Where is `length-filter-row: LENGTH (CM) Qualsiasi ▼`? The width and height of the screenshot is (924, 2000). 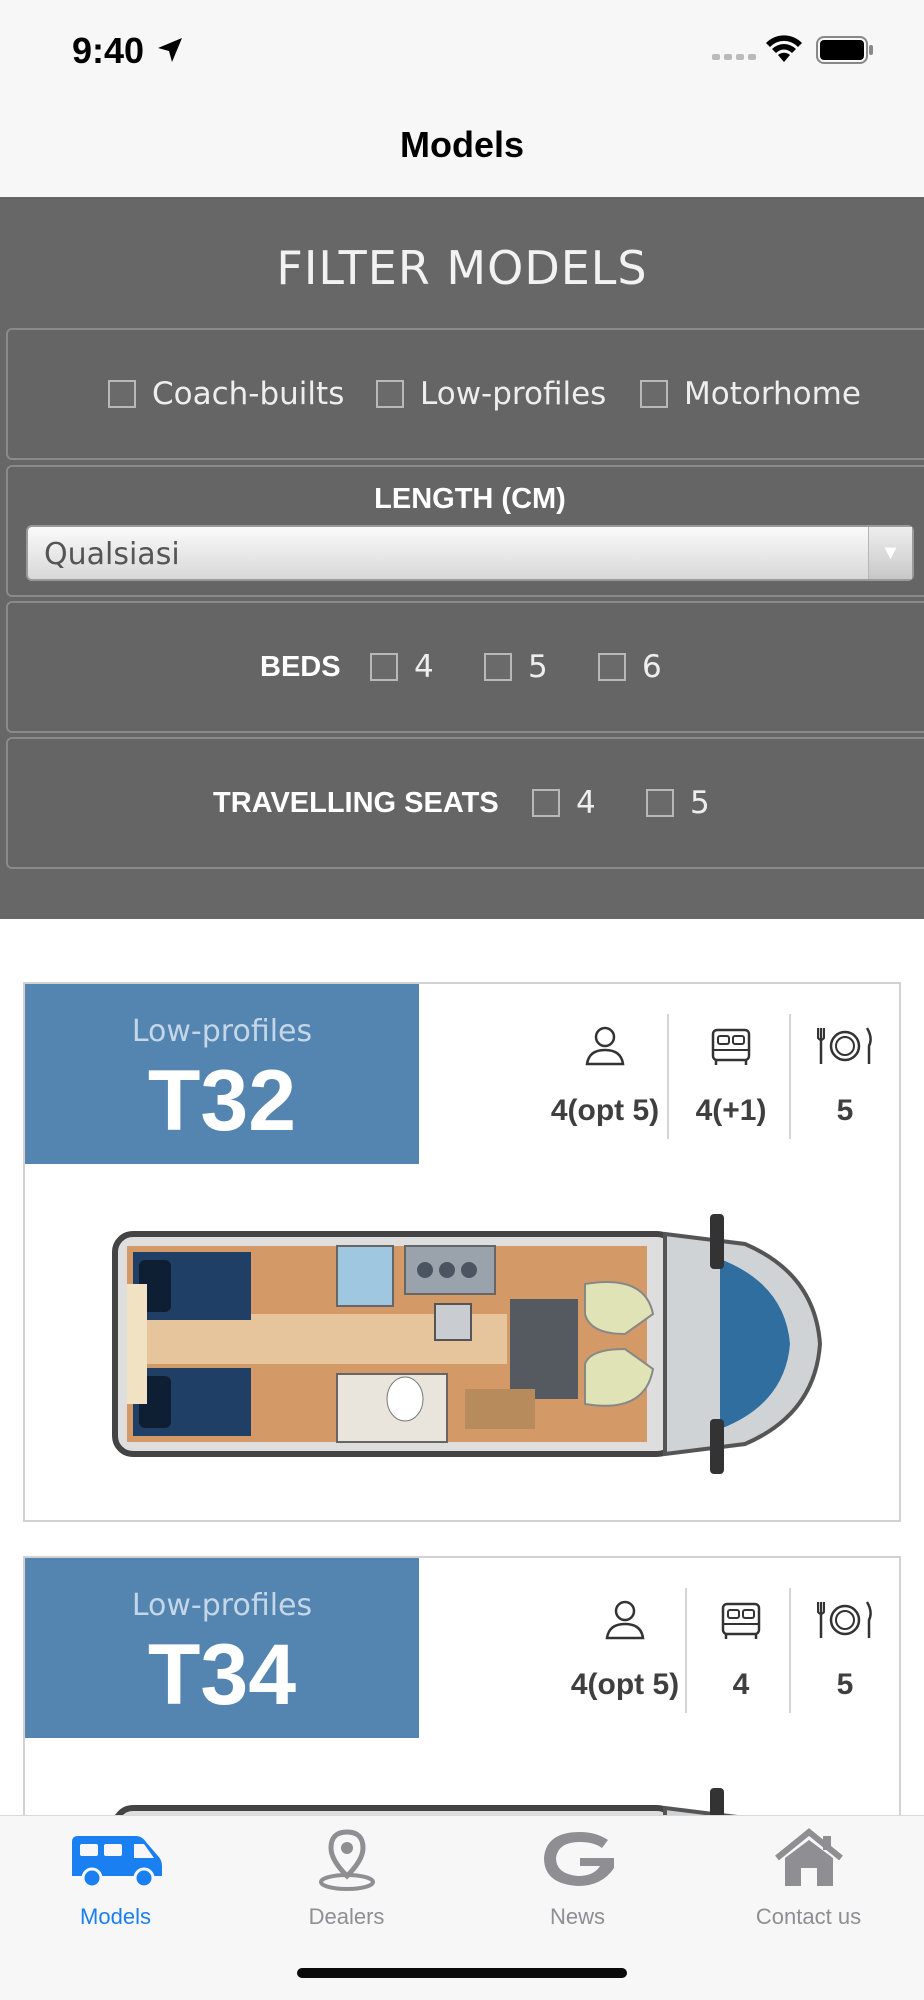 length-filter-row: LENGTH (CM) Qualsiasi ▼ is located at coordinates (465, 531).